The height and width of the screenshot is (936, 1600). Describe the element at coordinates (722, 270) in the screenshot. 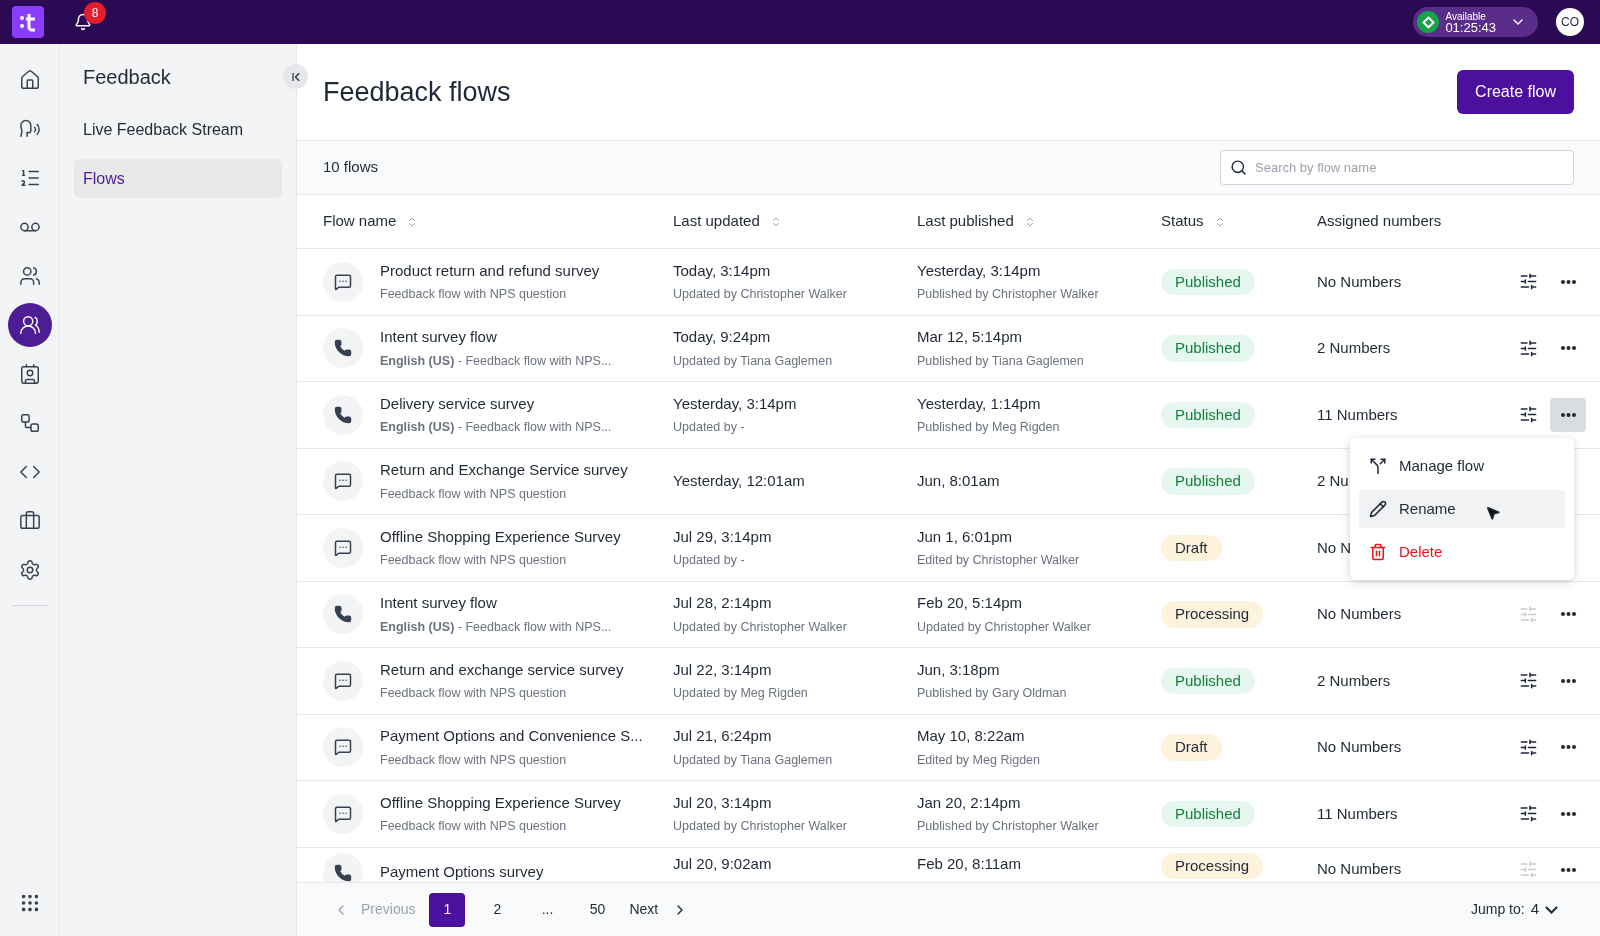

I see `updated-date: Today, 3:14pm` at that location.